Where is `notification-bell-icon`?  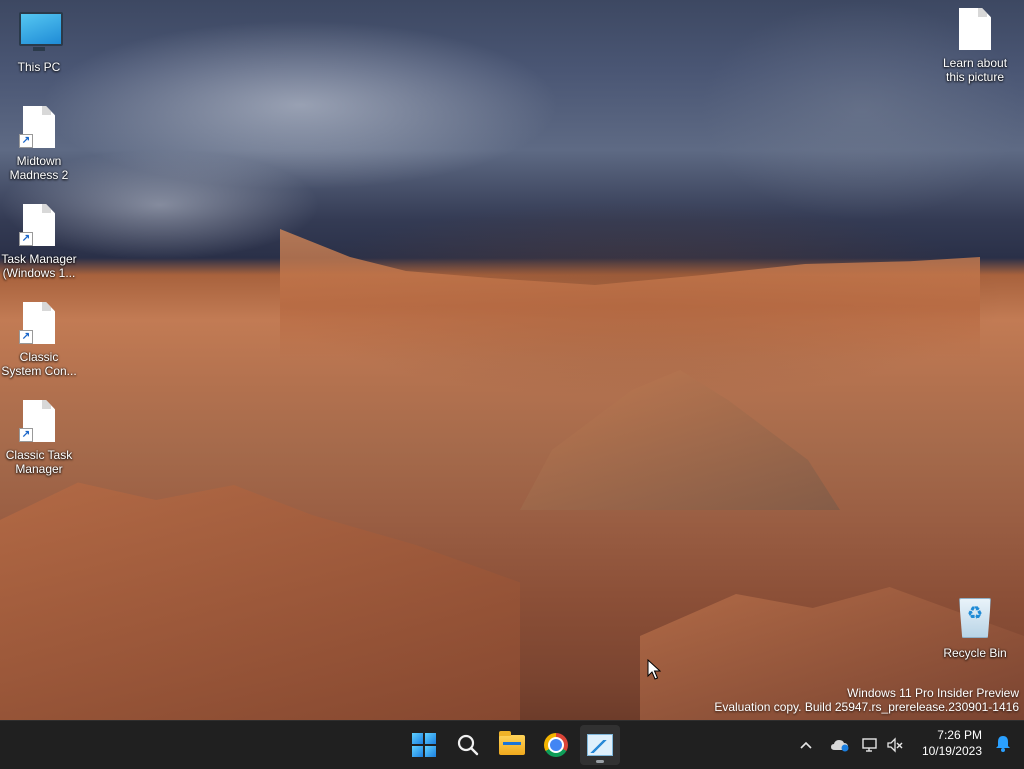 notification-bell-icon is located at coordinates (1003, 745).